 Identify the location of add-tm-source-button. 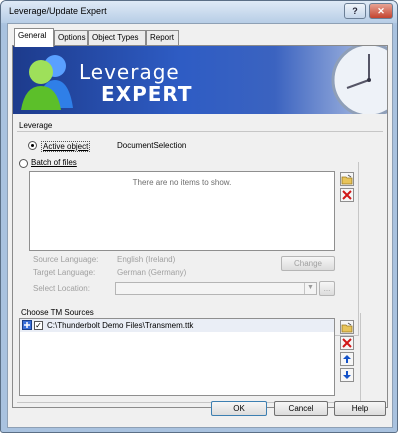
(347, 327).